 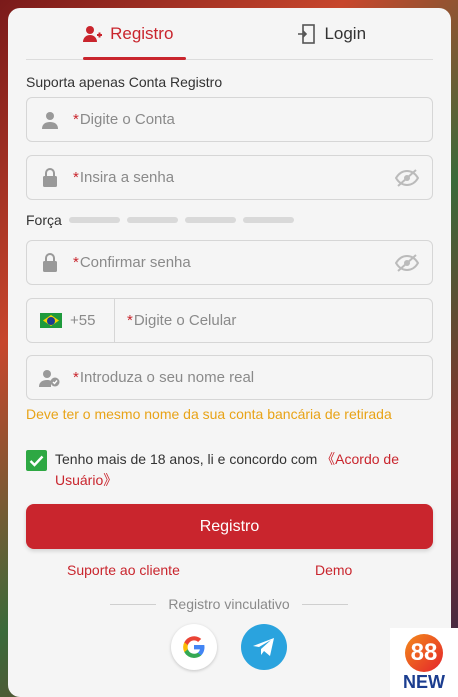 What do you see at coordinates (229, 526) in the screenshot?
I see `register-button: Registro` at bounding box center [229, 526].